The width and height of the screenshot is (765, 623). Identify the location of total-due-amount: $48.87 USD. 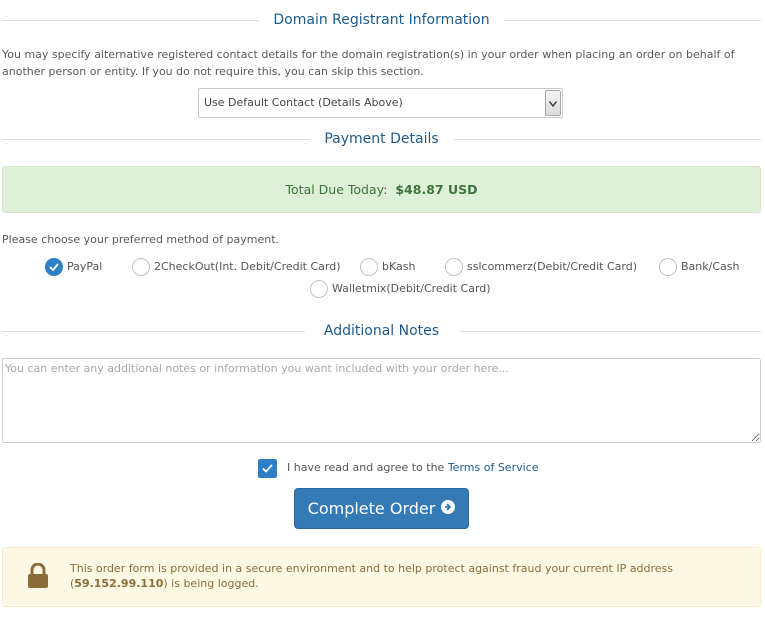
(436, 189).